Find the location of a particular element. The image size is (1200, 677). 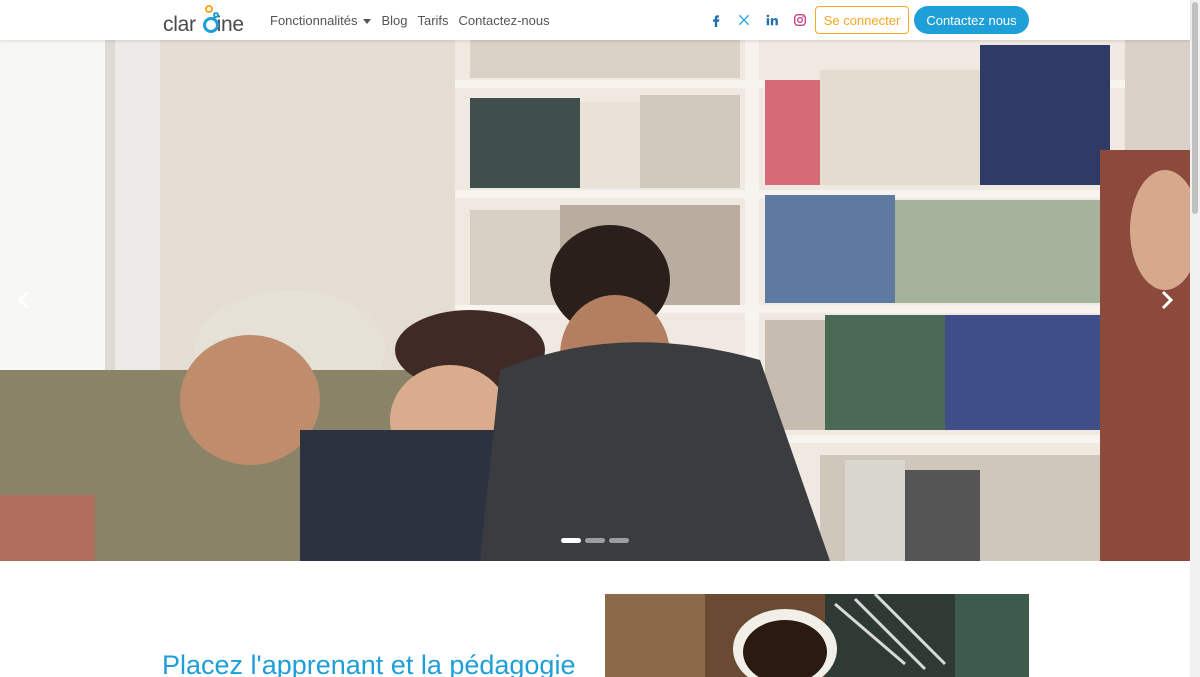

chevron-right-icon is located at coordinates (1167, 300).